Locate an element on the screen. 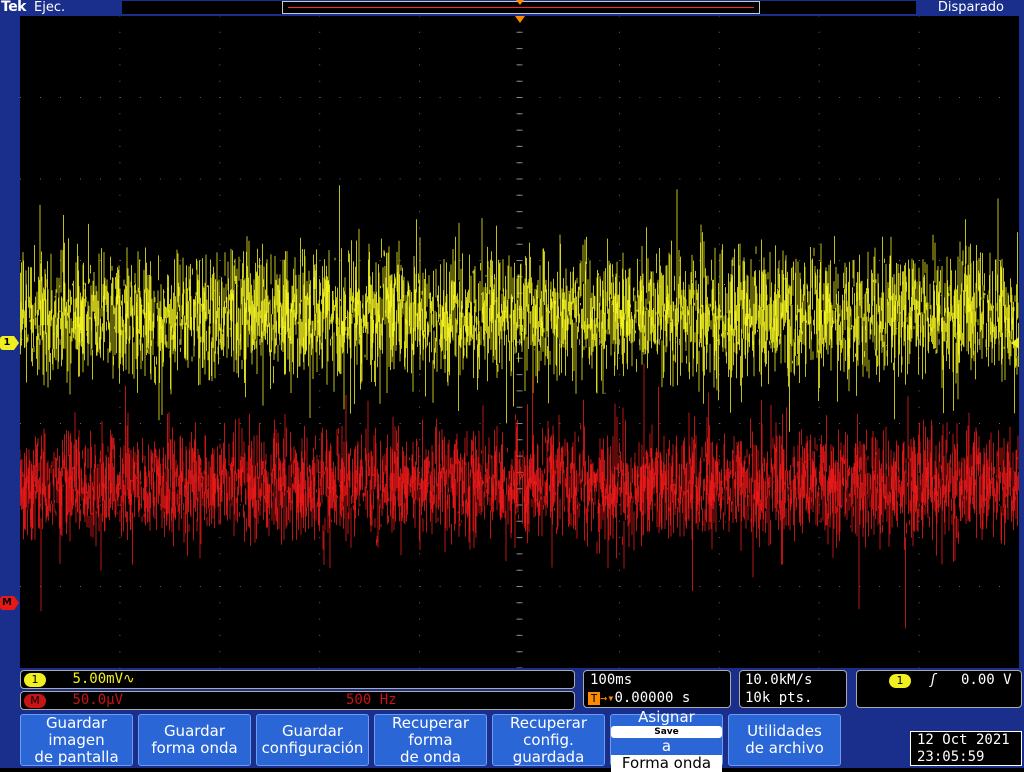  acquisition-readout: 10.0kM/s 10k pts. is located at coordinates (793, 689).